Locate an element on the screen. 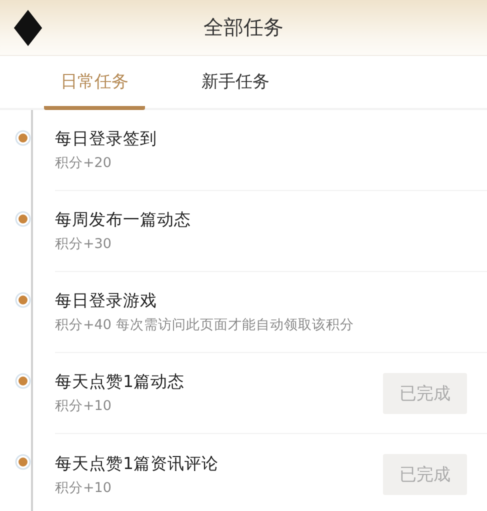 This screenshot has height=511, width=487. task-points: 积分+40 每次需访问此页面才能自动领取该积分 is located at coordinates (205, 325).